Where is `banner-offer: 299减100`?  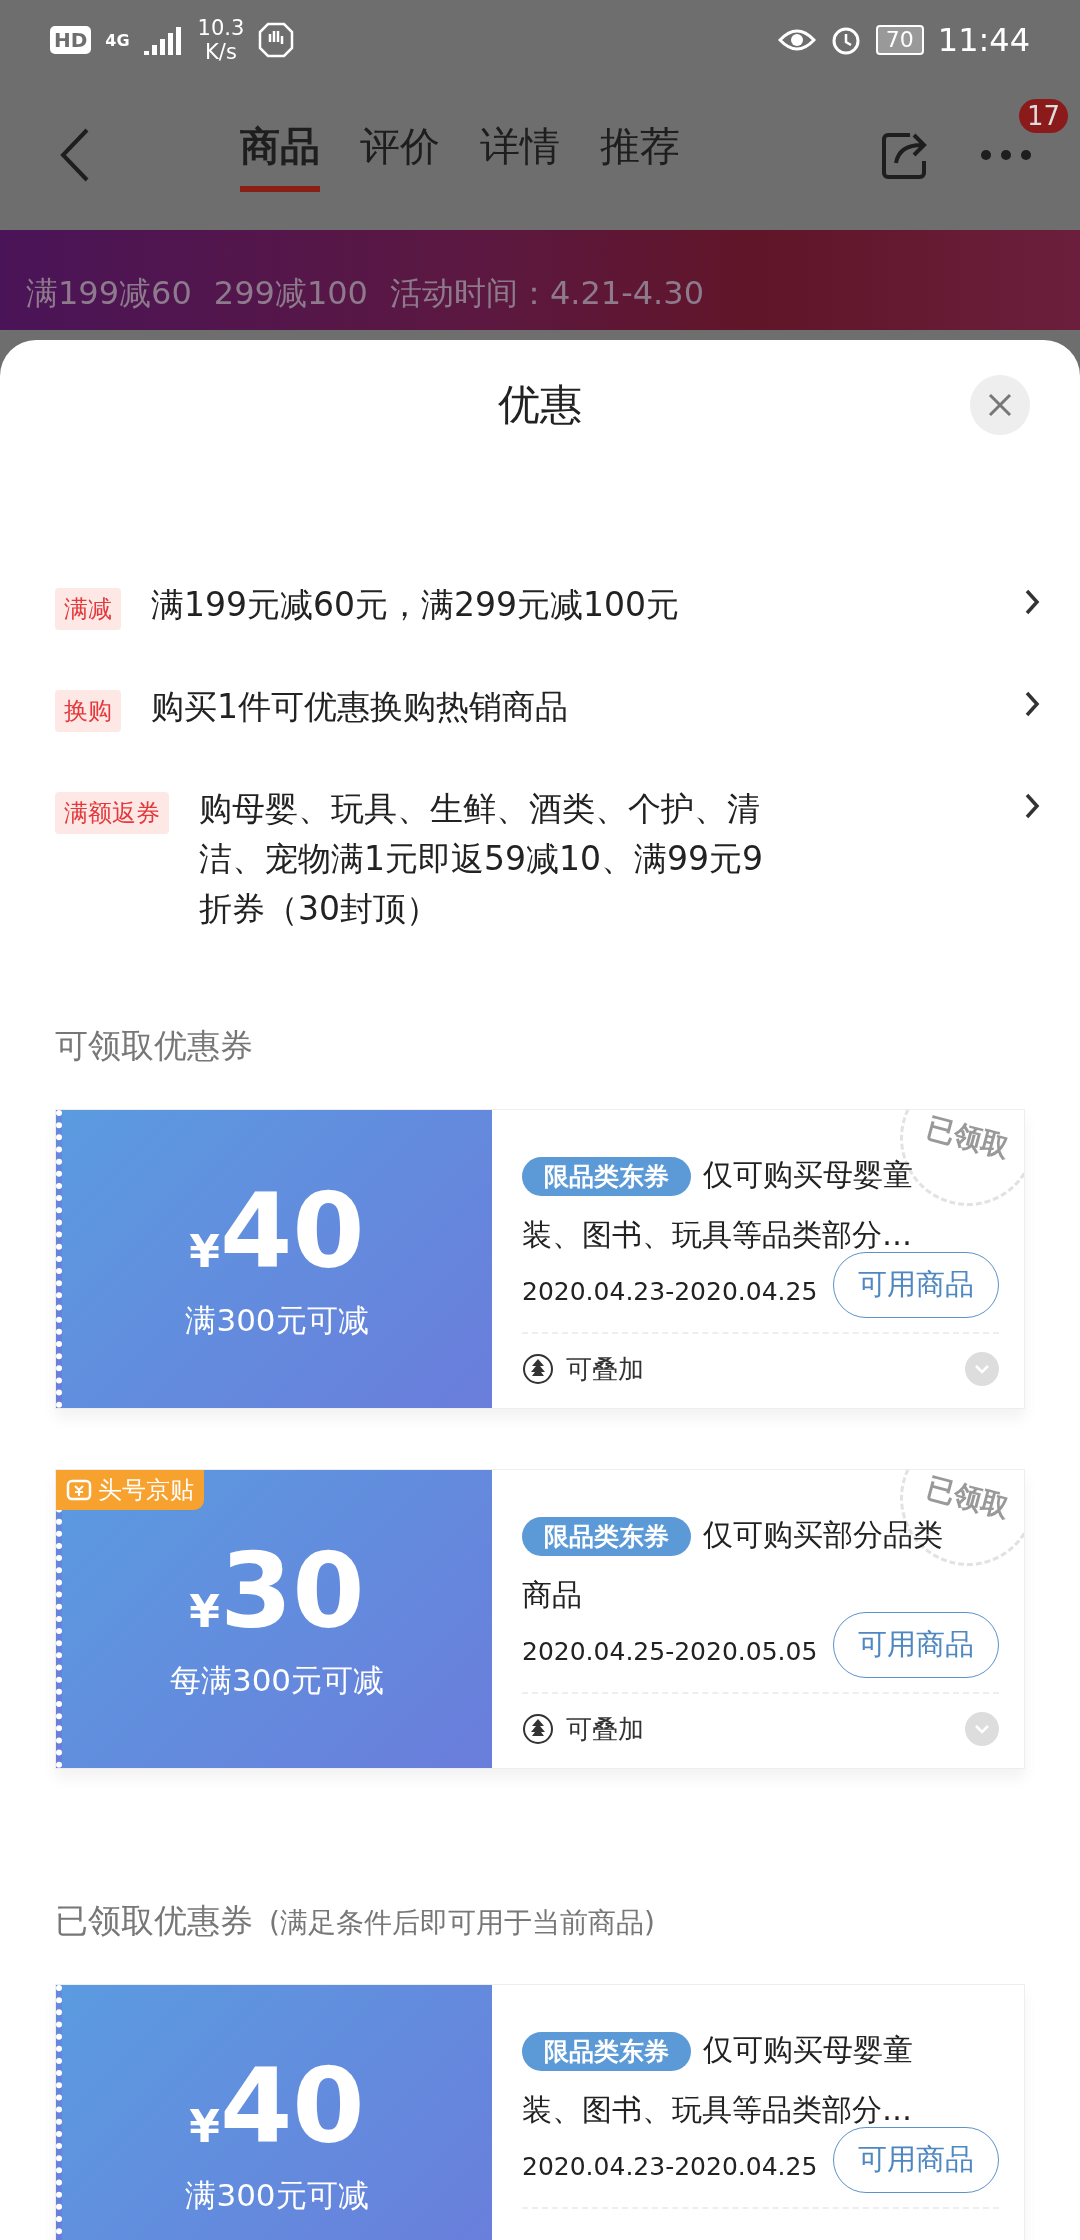 banner-offer: 299减100 is located at coordinates (290, 293).